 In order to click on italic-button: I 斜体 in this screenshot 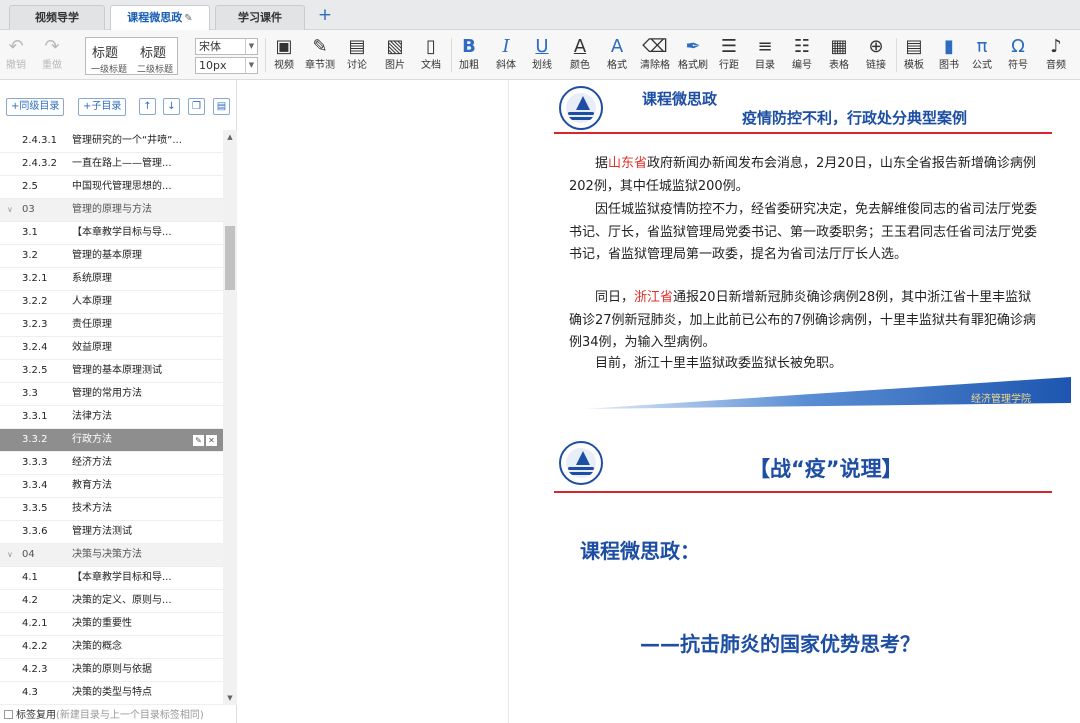, I will do `click(506, 55)`.